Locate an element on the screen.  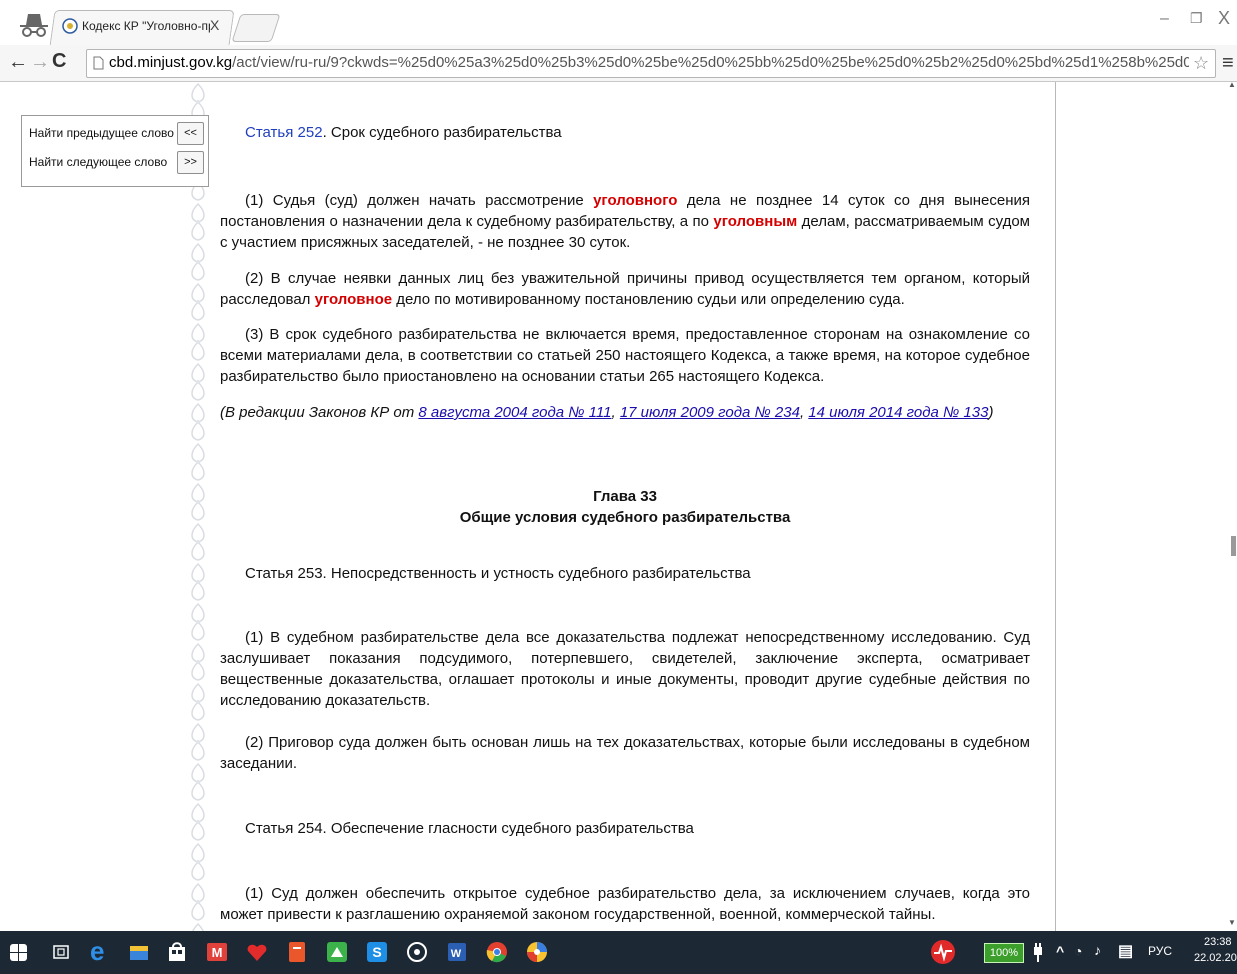
url-host: cbd.minjust.gov.kg is located at coordinates (171, 62).